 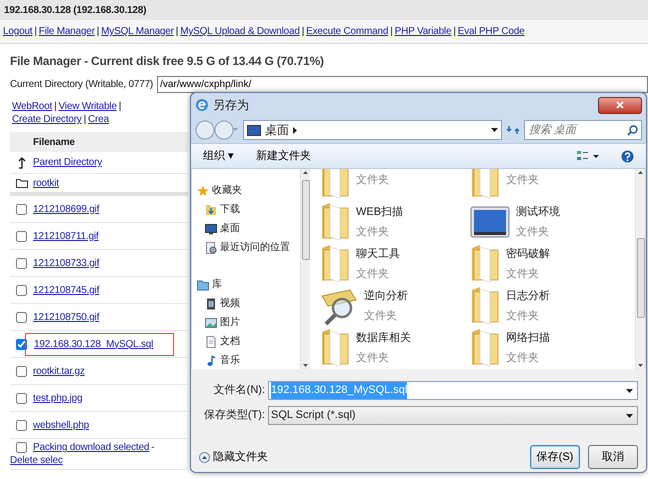 I want to click on nav-link: Execute Command, so click(x=347, y=31).